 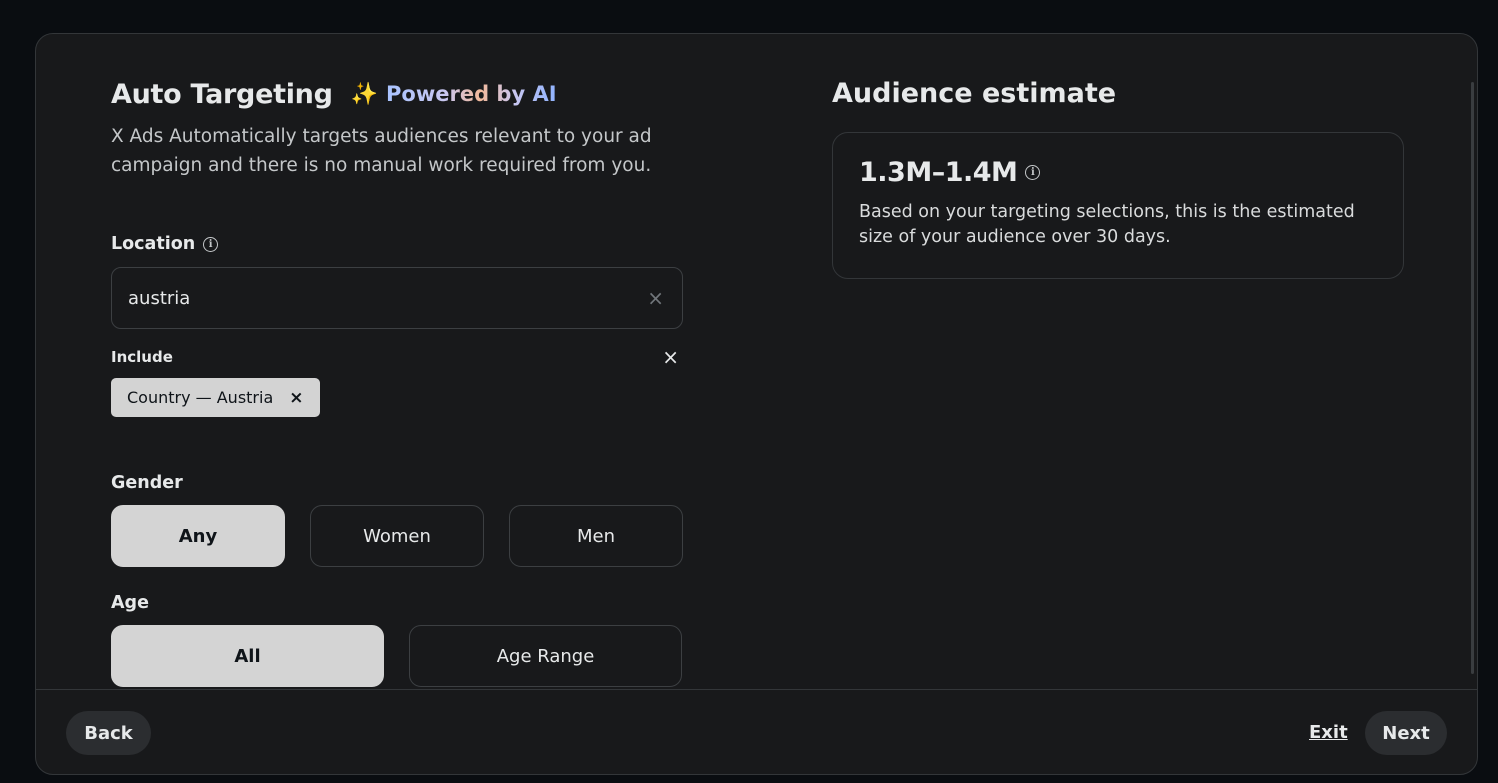 I want to click on clear-input-icon: ×, so click(x=655, y=298).